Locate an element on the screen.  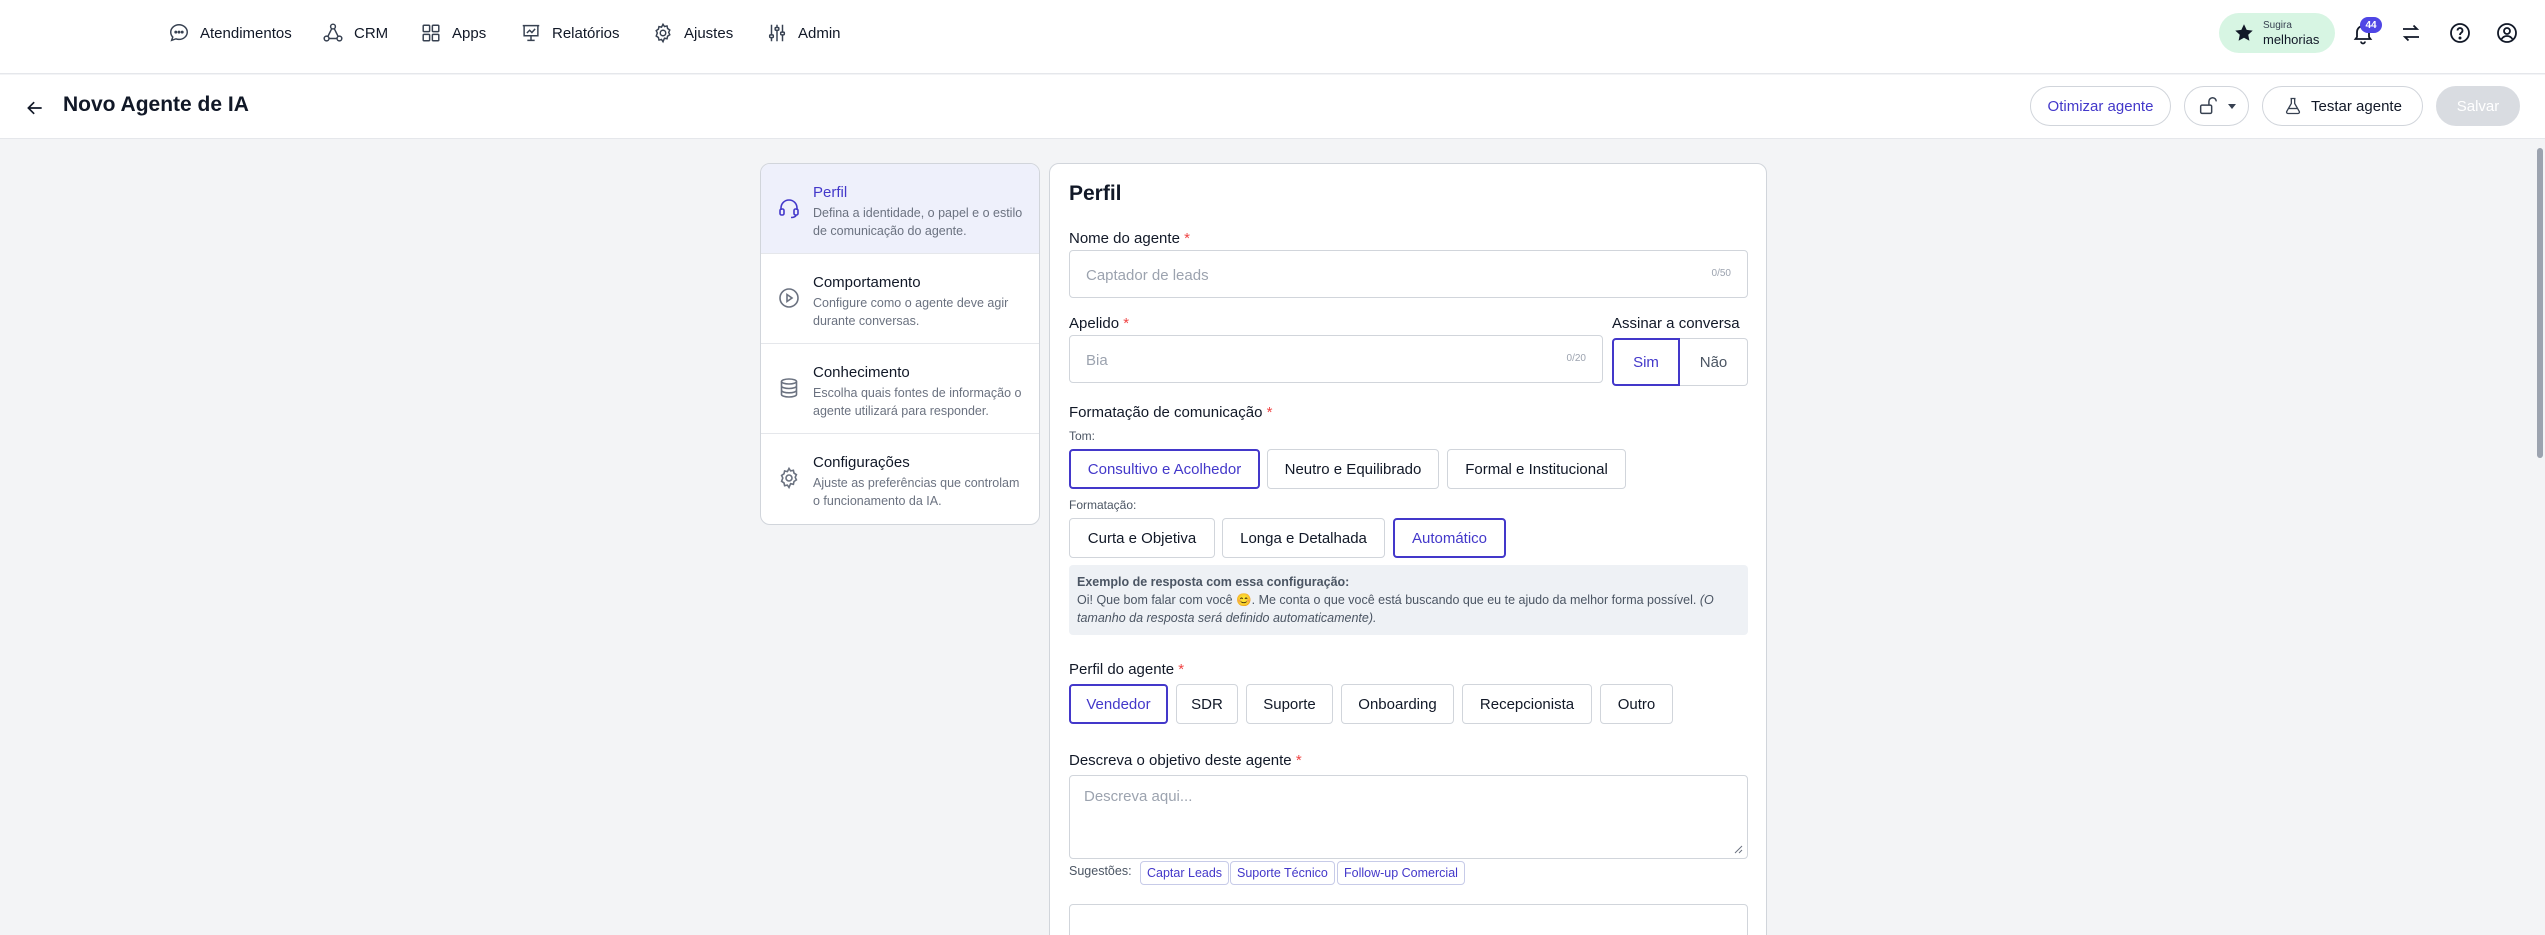
user-profile-button is located at coordinates (2507, 33).